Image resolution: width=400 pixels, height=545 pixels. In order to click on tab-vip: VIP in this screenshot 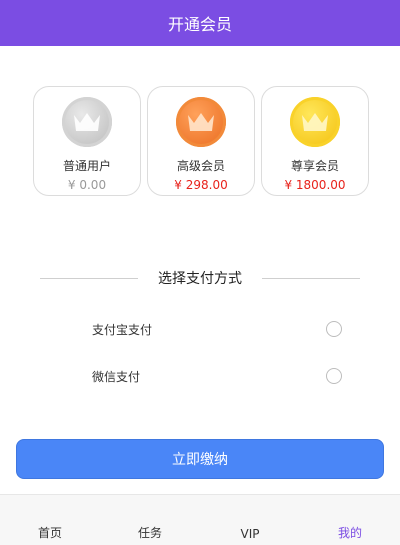, I will do `click(250, 534)`.